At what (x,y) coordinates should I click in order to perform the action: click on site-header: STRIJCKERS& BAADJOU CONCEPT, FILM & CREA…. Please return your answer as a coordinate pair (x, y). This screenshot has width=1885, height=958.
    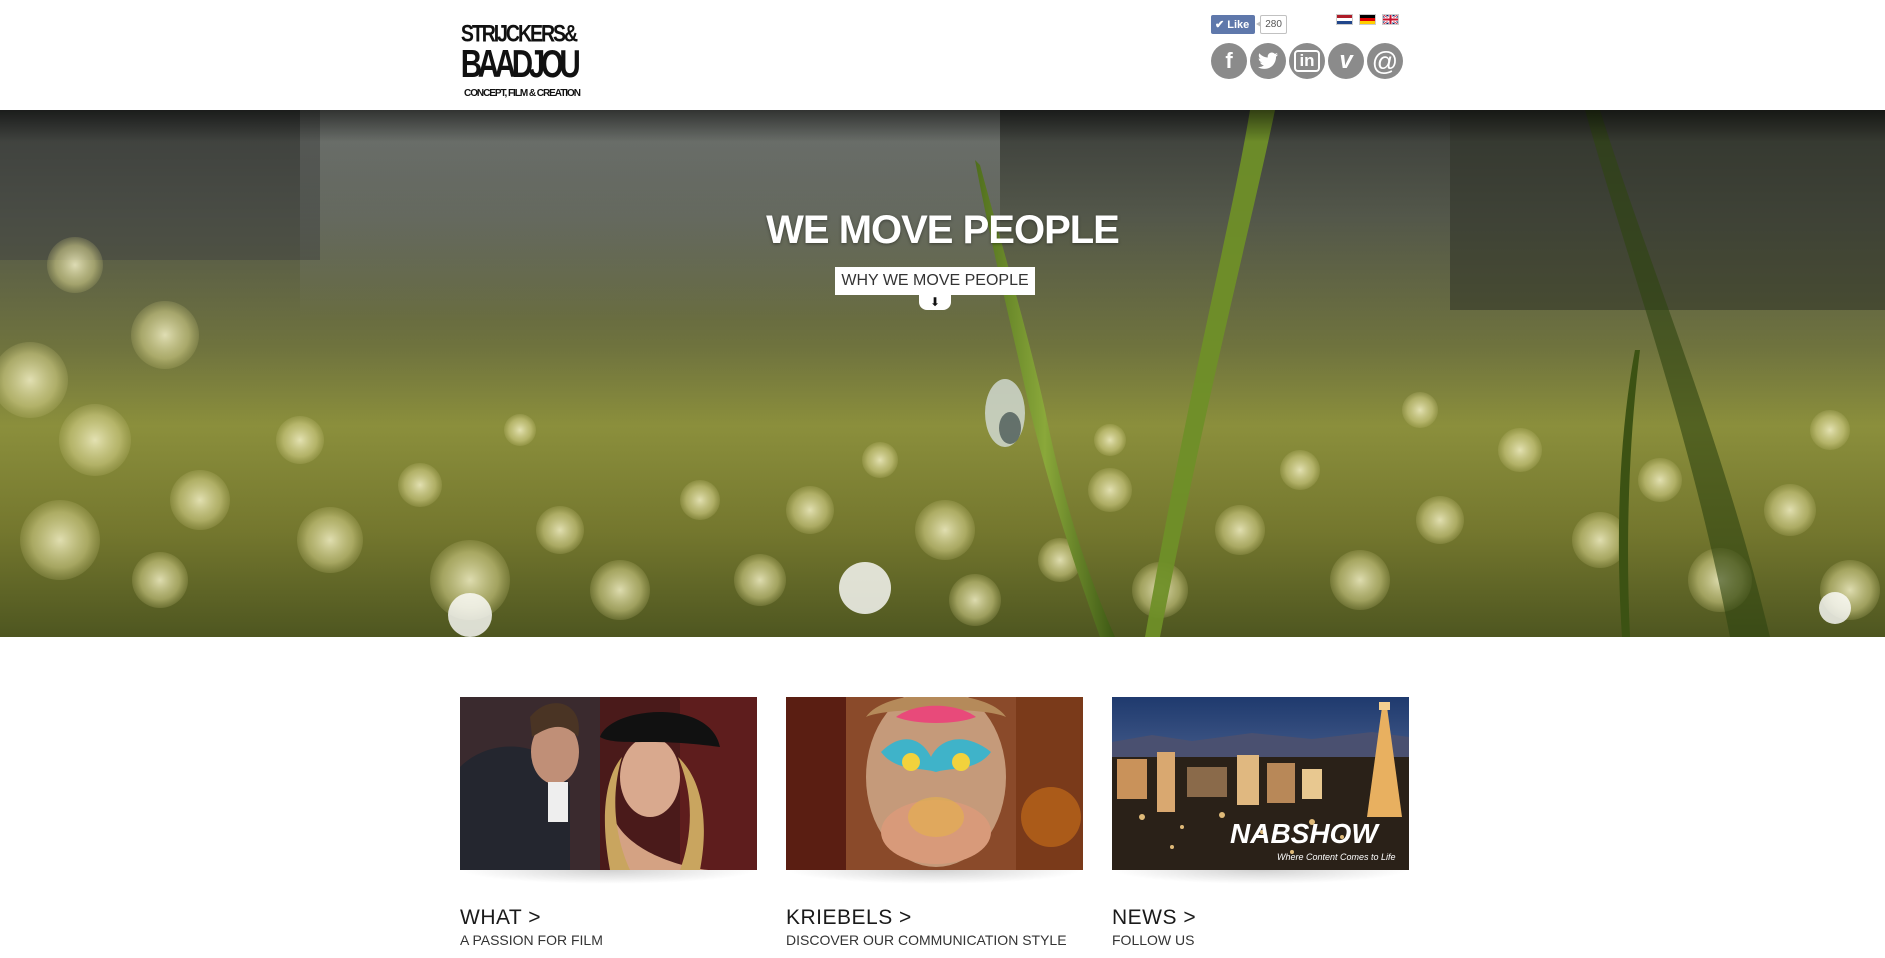
    Looking at the image, I should click on (942, 55).